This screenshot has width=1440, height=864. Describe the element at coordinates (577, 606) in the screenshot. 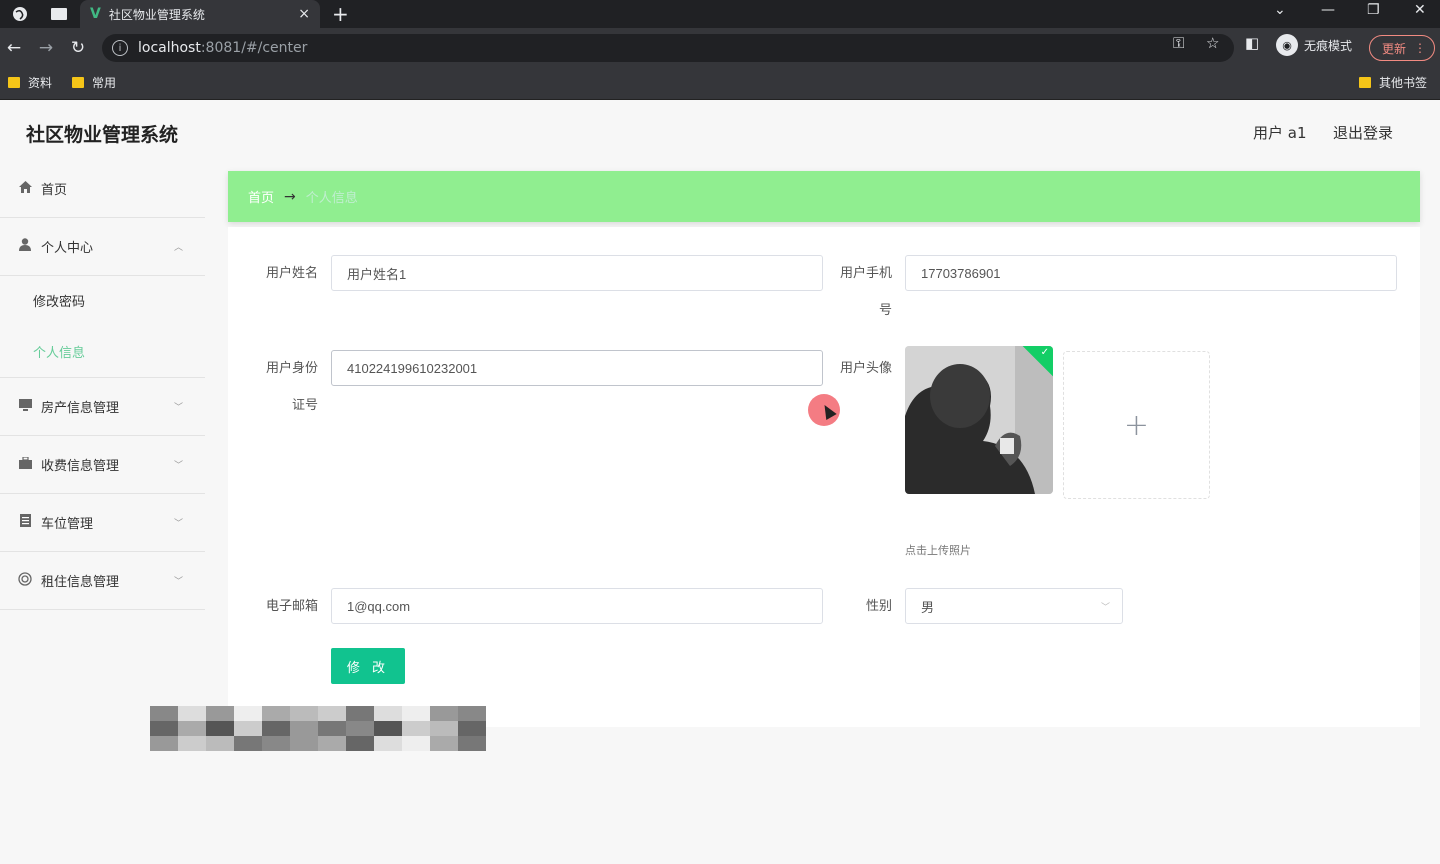

I see `email-input: 1@qq.com` at that location.